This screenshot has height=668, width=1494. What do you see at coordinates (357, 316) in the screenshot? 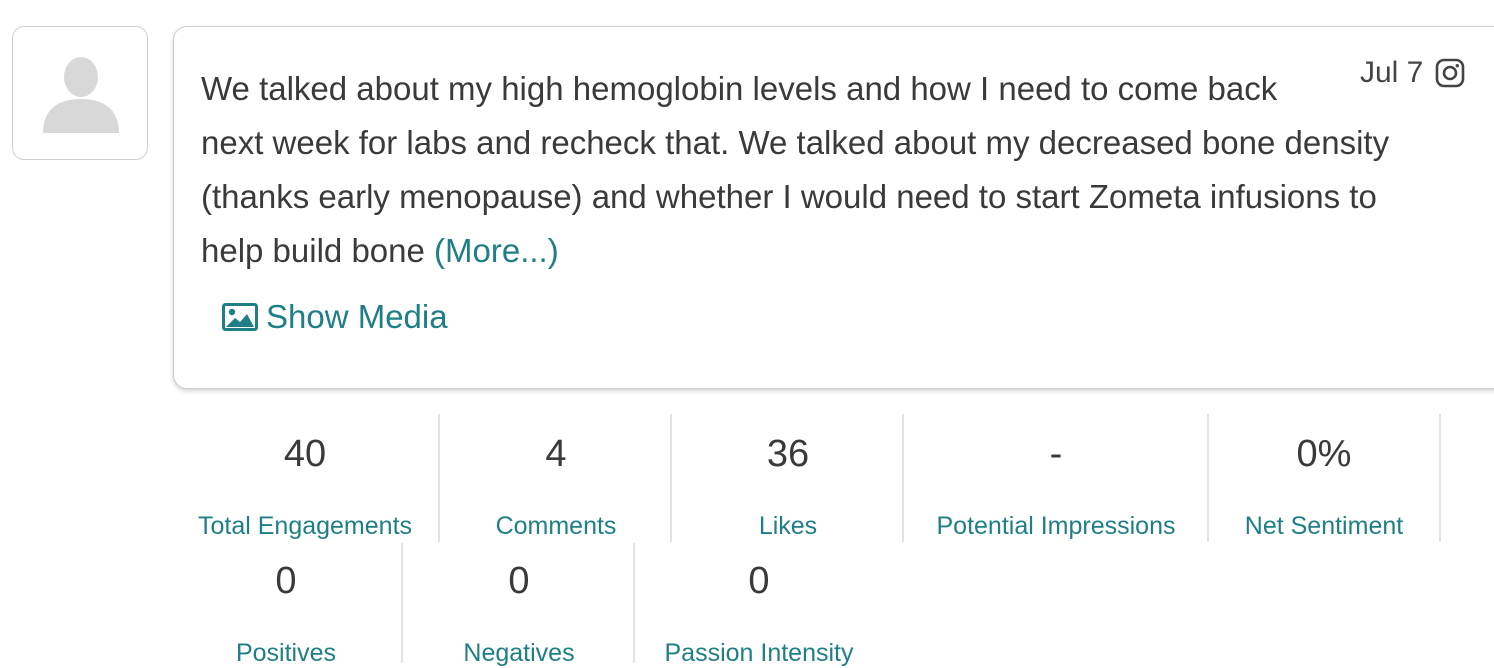
I see `show-media-label: Show Media` at bounding box center [357, 316].